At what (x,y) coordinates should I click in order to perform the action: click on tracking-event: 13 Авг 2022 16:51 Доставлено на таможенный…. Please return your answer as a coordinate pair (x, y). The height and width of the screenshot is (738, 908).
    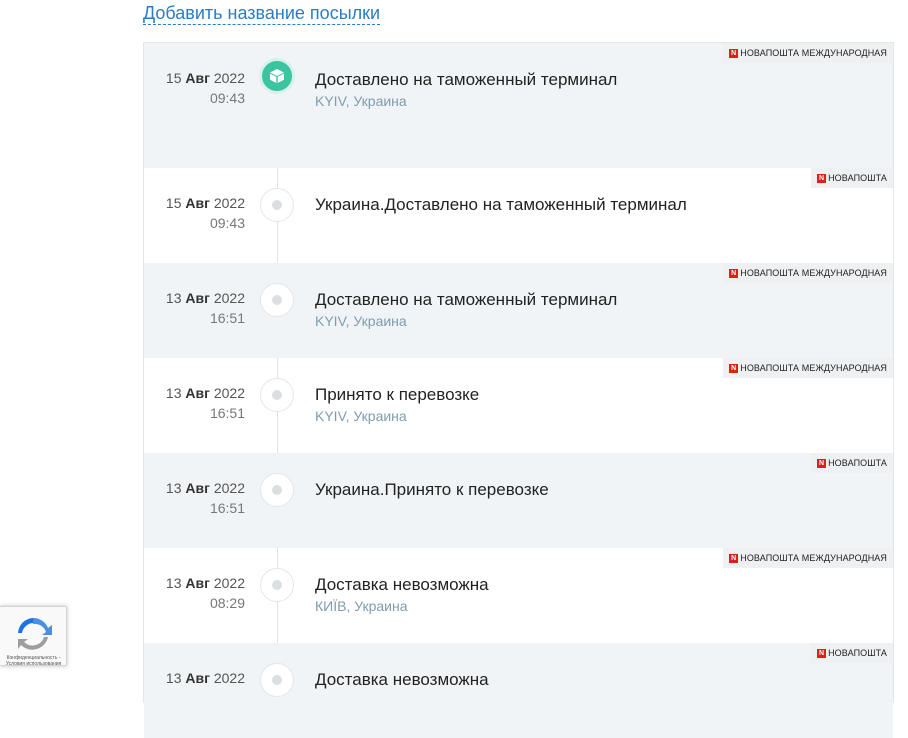
    Looking at the image, I should click on (518, 310).